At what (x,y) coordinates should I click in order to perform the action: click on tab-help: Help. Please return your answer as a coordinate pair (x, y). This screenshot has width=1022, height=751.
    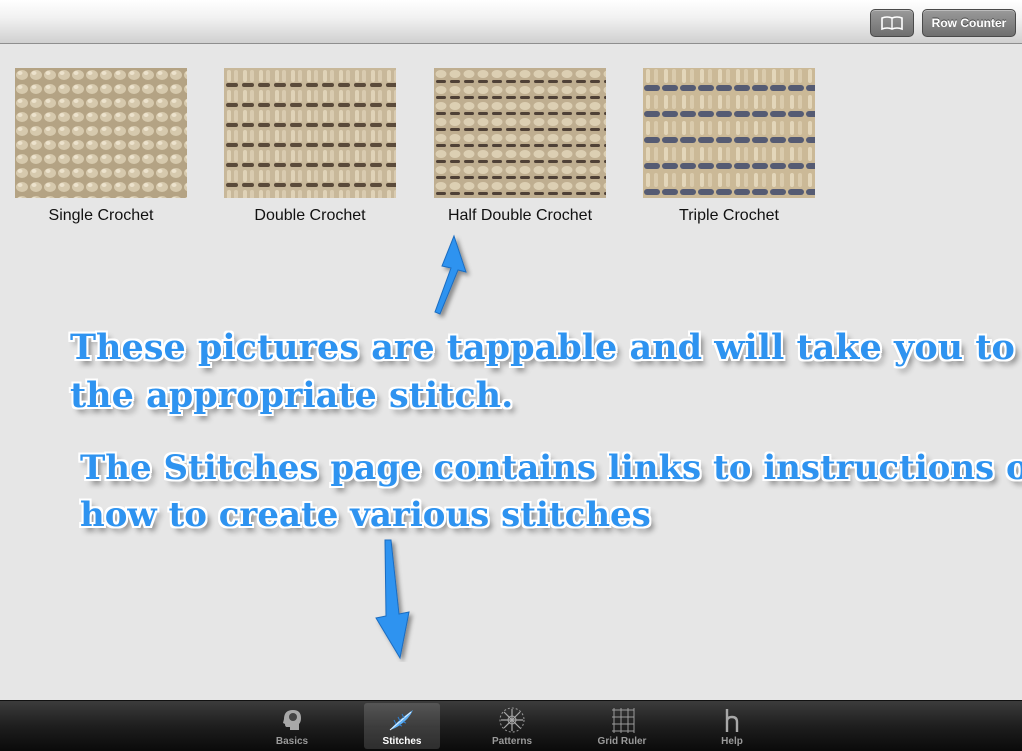
    Looking at the image, I should click on (732, 726).